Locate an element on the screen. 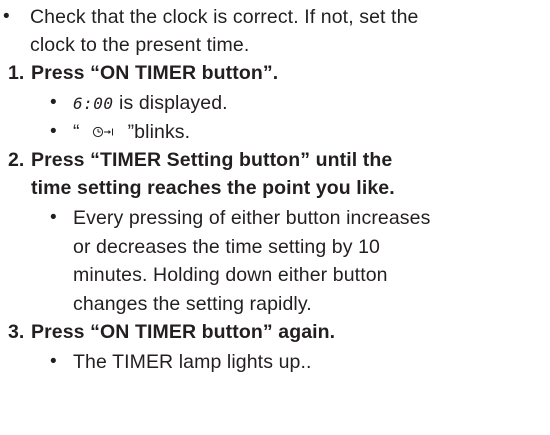  step-2-bullet-line-4: changes the setting rapidly. is located at coordinates (192, 304).